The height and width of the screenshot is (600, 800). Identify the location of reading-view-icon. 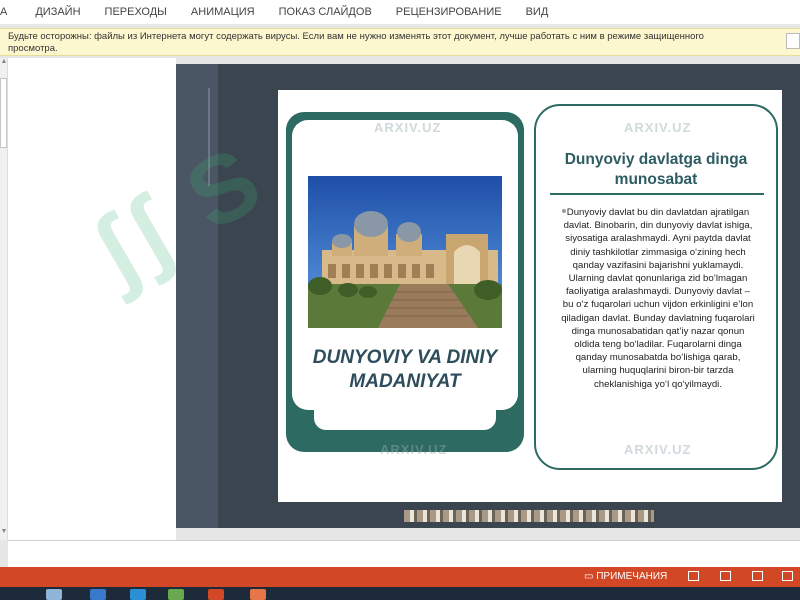
(757, 576).